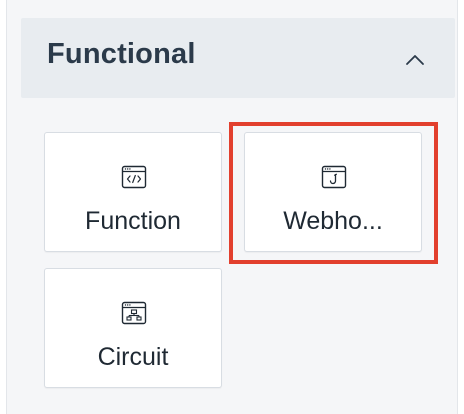  Describe the element at coordinates (133, 192) in the screenshot. I see `tile-function: Function` at that location.